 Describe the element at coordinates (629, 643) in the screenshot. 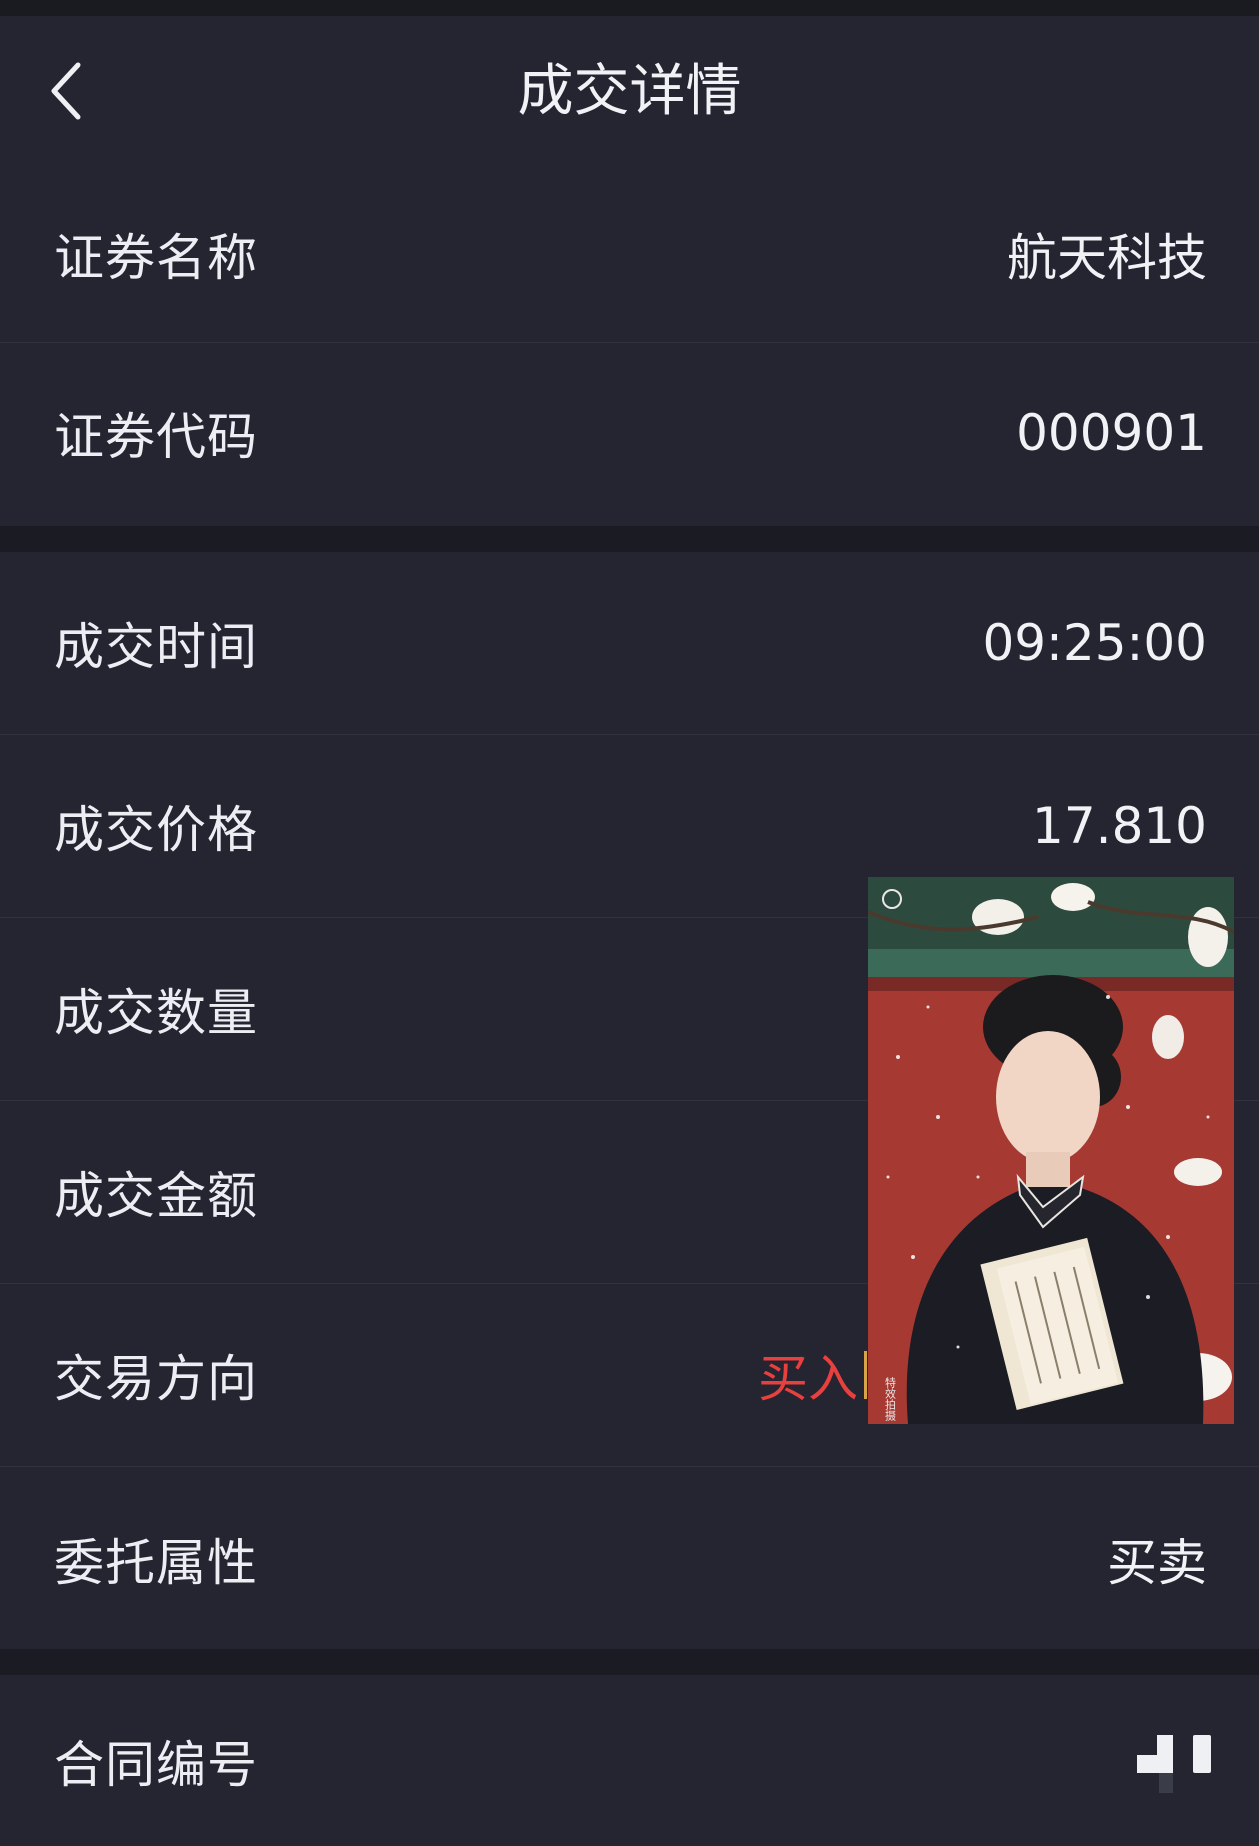

I see `trade-time-row: 成交时间 09:25:00` at that location.